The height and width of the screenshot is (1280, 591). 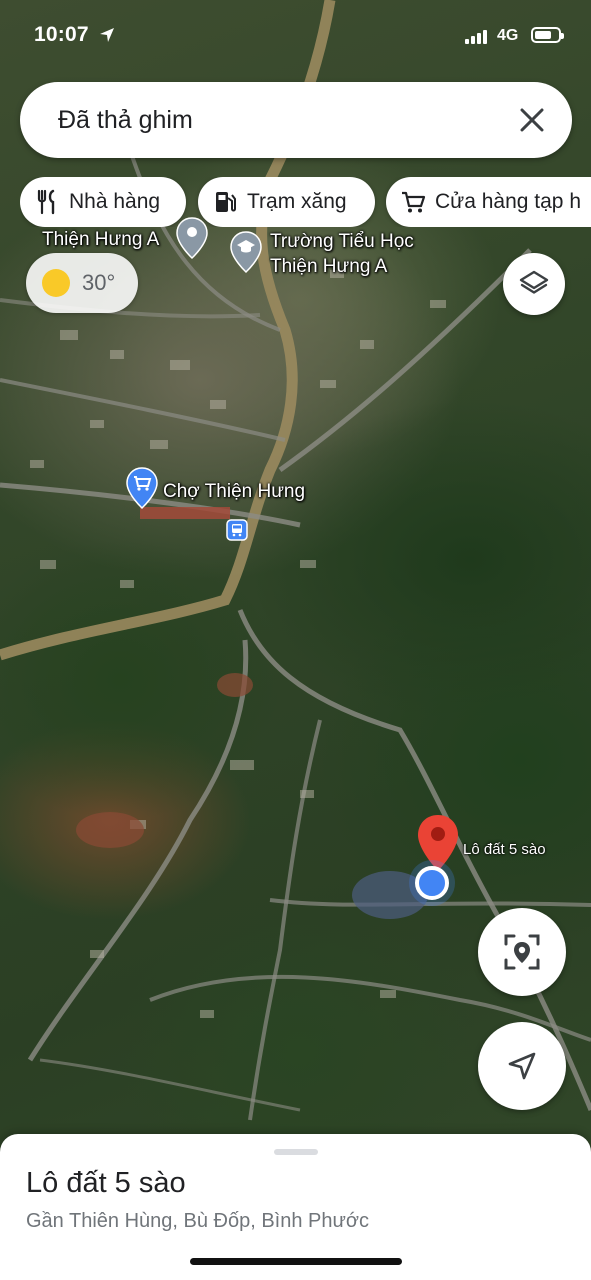 I want to click on current-location-dot, so click(x=432, y=883).